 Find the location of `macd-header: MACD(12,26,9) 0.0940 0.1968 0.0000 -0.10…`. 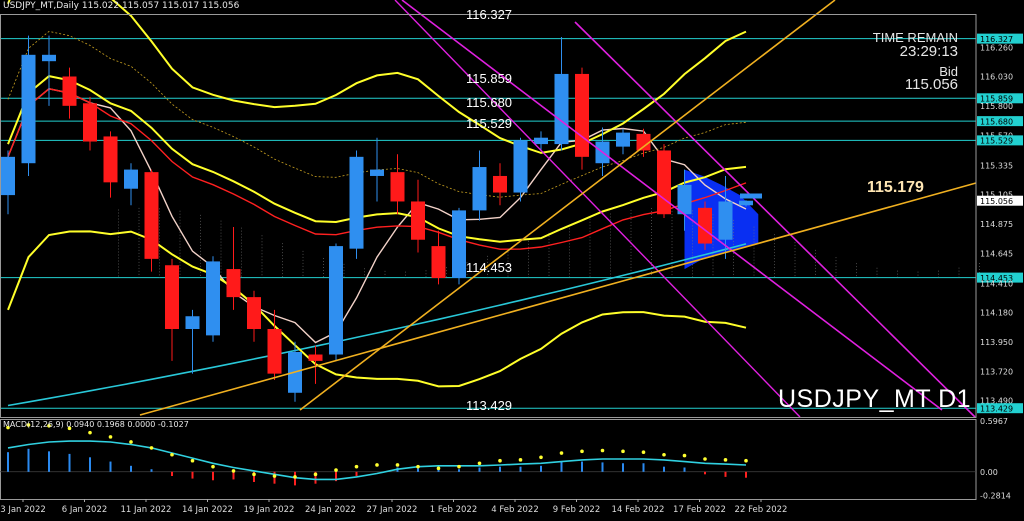

macd-header: MACD(12,26,9) 0.0940 0.1968 0.0000 -0.10… is located at coordinates (96, 424).